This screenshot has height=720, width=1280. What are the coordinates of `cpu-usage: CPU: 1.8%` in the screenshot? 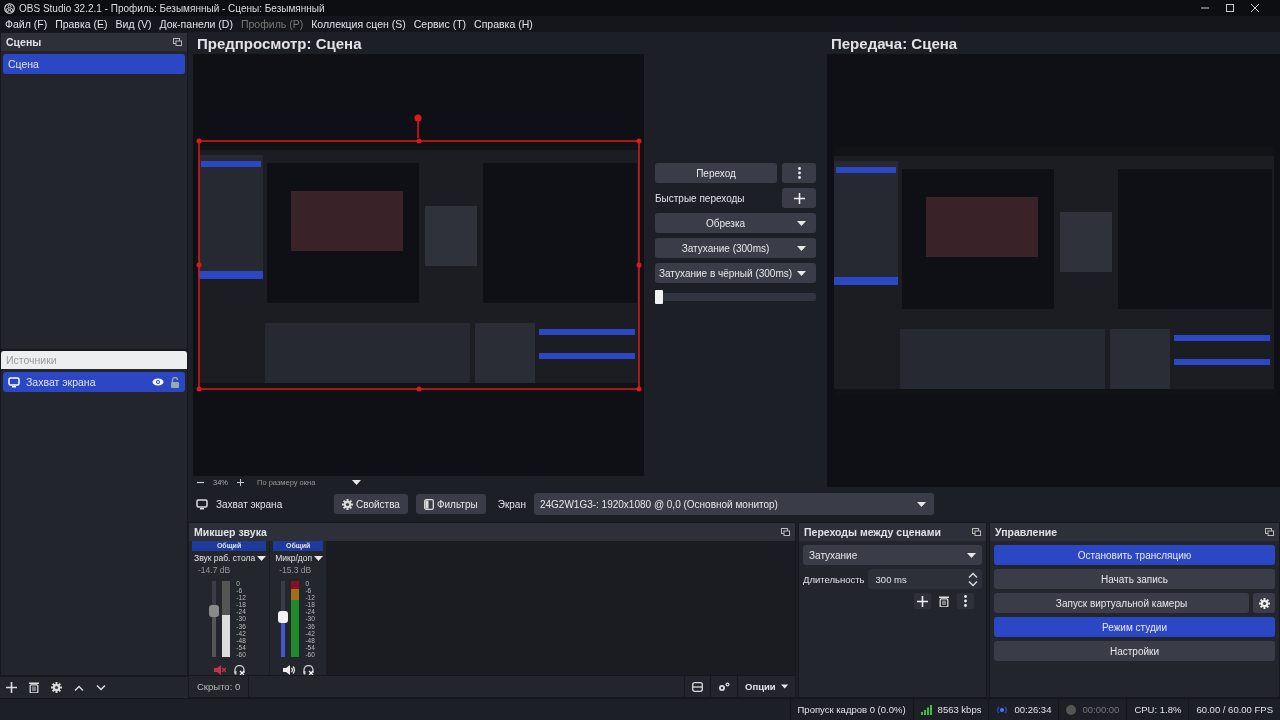 It's located at (1158, 709).